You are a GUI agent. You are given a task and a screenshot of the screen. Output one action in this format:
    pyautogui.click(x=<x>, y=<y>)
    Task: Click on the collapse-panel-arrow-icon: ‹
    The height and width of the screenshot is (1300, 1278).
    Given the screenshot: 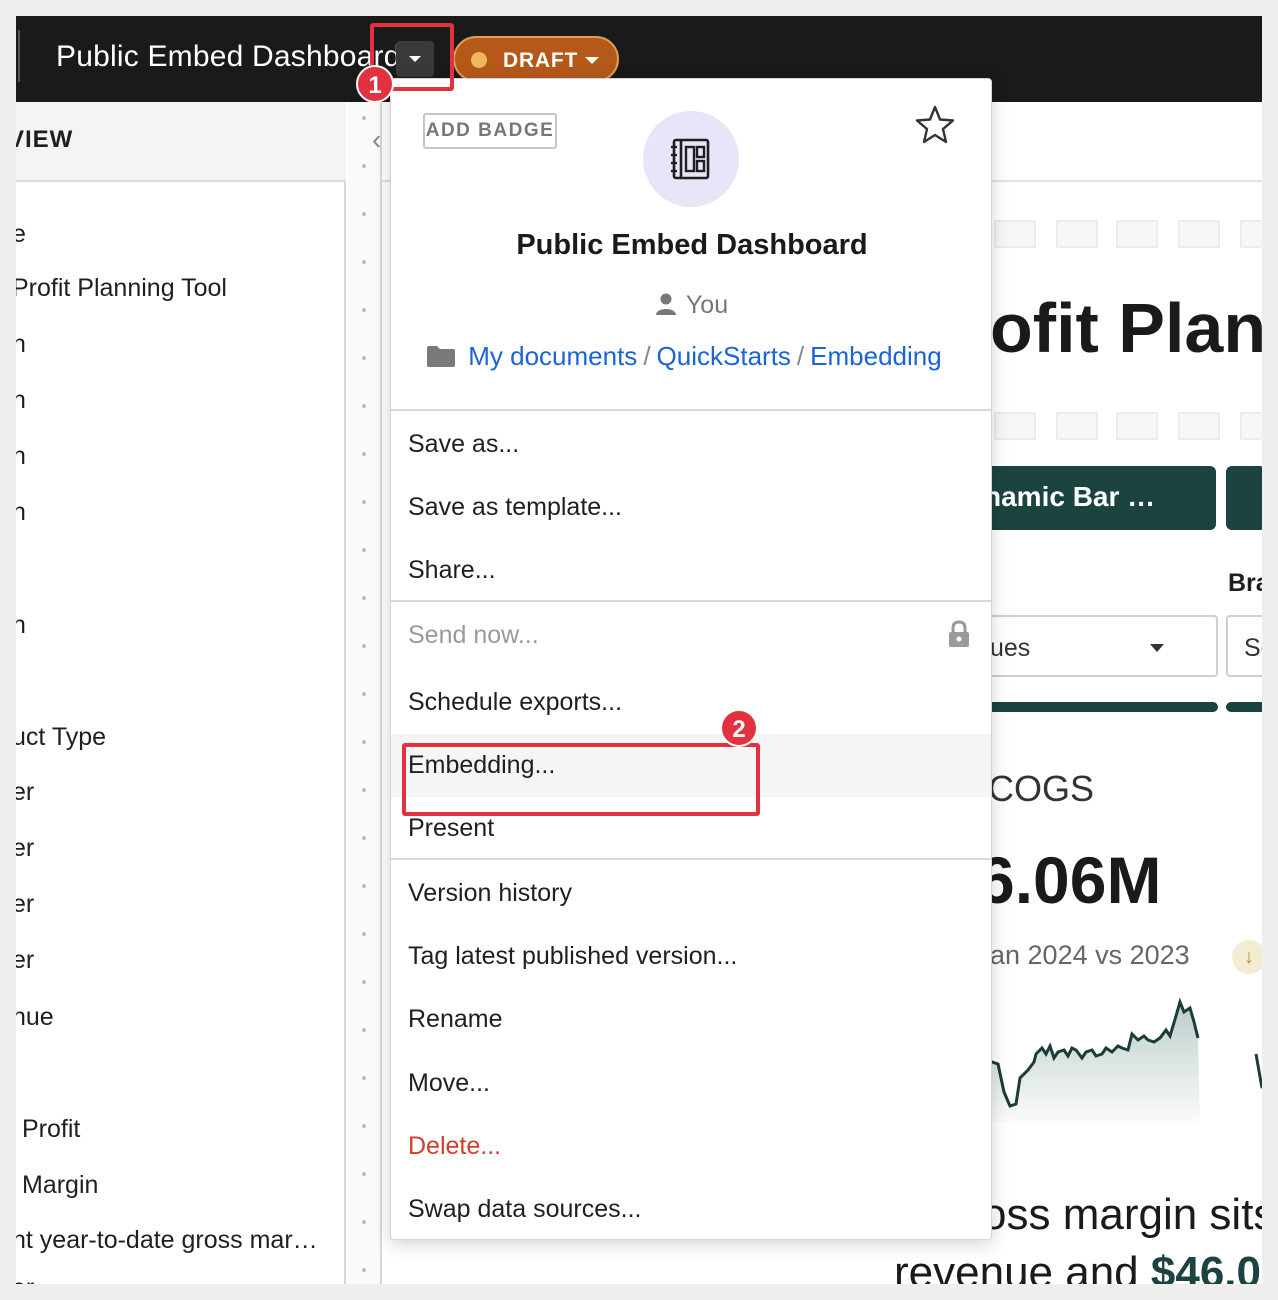 What is the action you would take?
    pyautogui.click(x=376, y=140)
    